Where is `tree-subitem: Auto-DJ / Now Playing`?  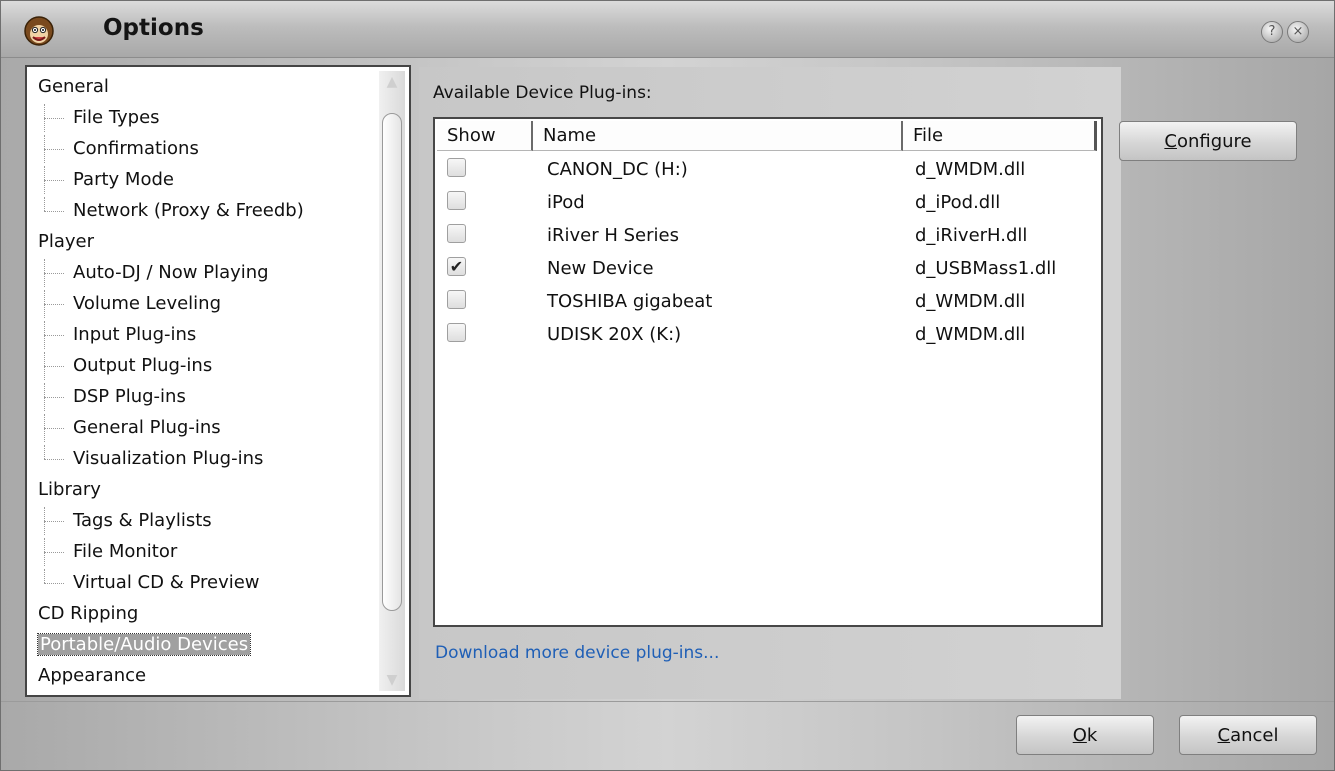
tree-subitem: Auto-DJ / Now Playing is located at coordinates (171, 273).